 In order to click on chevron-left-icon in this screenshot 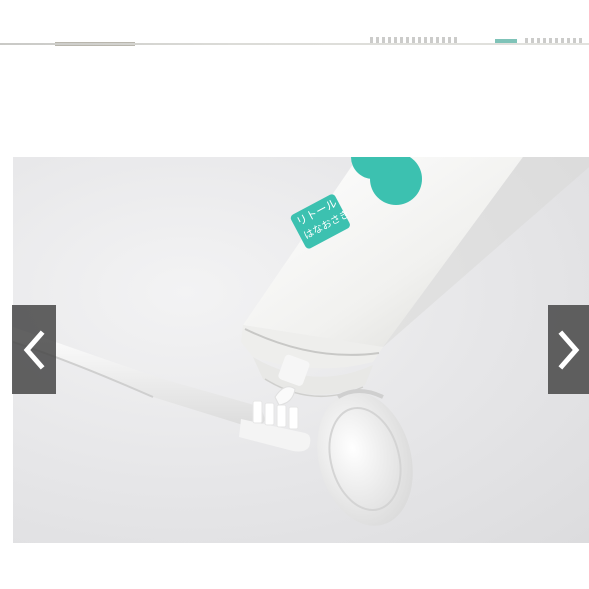, I will do `click(34, 349)`.